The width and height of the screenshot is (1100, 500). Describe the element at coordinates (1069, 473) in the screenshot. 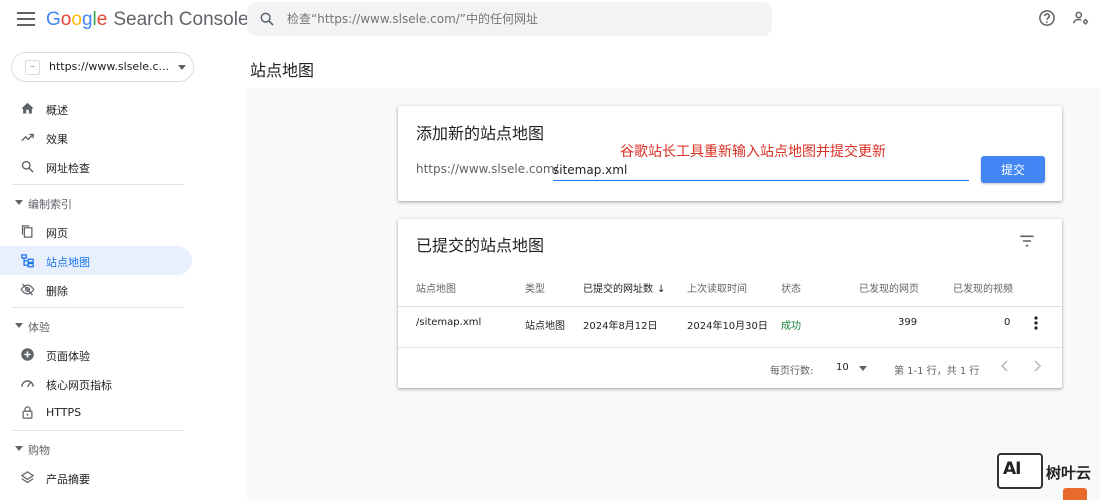

I see `watermark-name: 树叶云` at that location.